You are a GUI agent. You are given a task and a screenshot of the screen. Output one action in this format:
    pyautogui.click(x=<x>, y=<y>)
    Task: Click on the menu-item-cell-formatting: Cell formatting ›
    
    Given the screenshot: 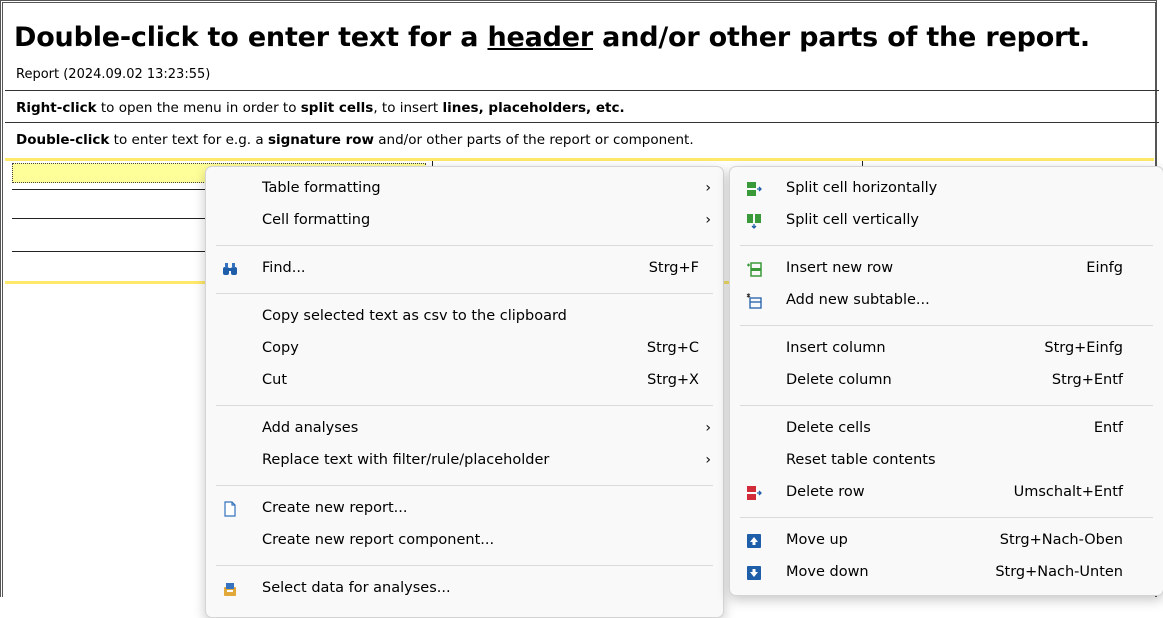 What is the action you would take?
    pyautogui.click(x=464, y=221)
    